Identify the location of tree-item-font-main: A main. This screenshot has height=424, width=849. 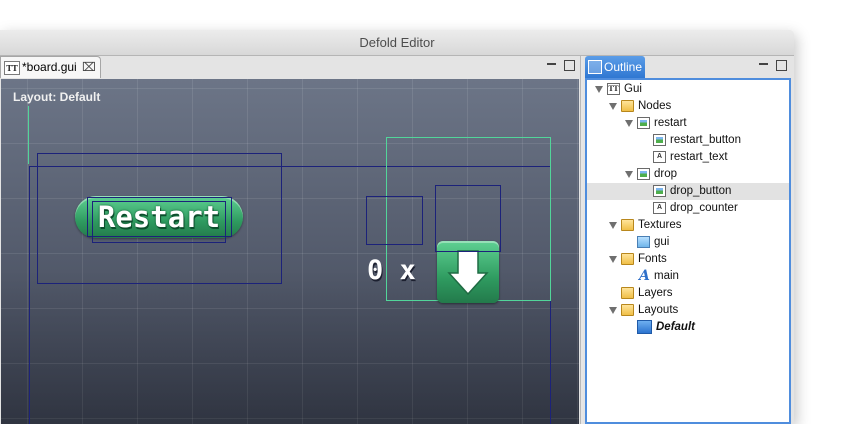
(688, 276).